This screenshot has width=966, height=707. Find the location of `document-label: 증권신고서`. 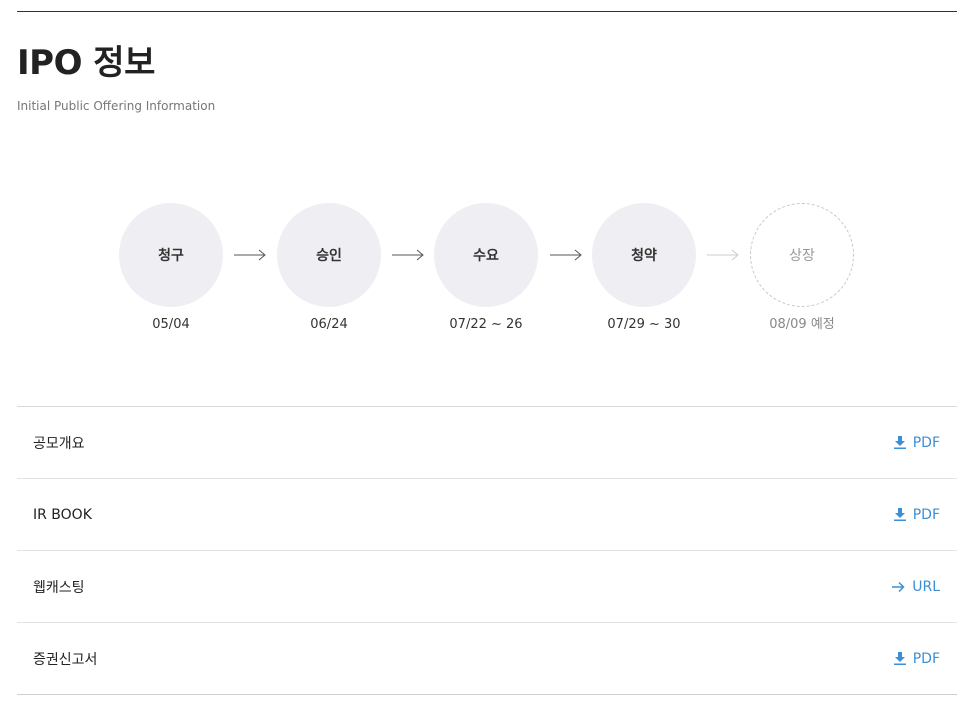

document-label: 증권신고서 is located at coordinates (65, 659).